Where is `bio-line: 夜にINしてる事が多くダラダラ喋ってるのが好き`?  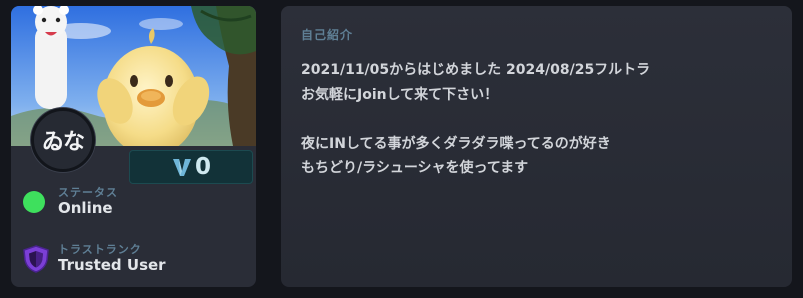 bio-line: 夜にINしてる事が多くダラダラ喋ってるのが好き is located at coordinates (456, 143).